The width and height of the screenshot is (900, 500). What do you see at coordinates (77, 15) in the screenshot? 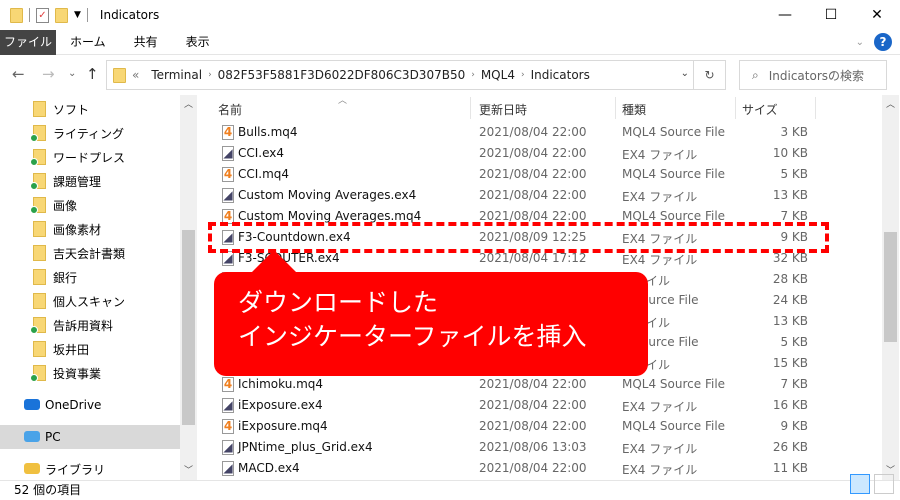
I see `customize-dropdown-icon: ▼` at bounding box center [77, 15].